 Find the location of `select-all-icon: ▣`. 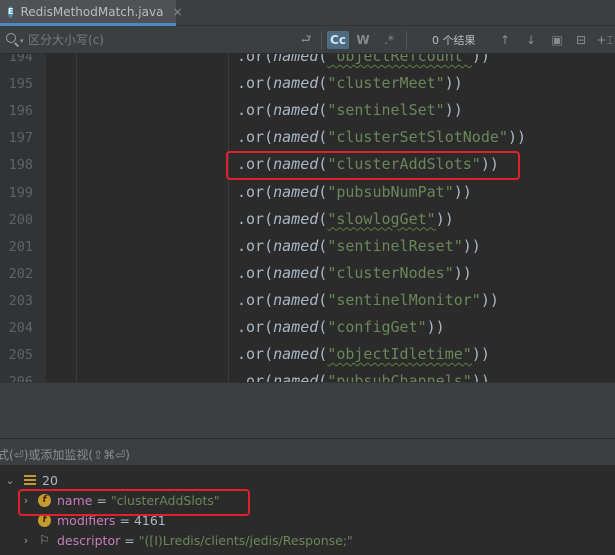

select-all-icon: ▣ is located at coordinates (557, 40).